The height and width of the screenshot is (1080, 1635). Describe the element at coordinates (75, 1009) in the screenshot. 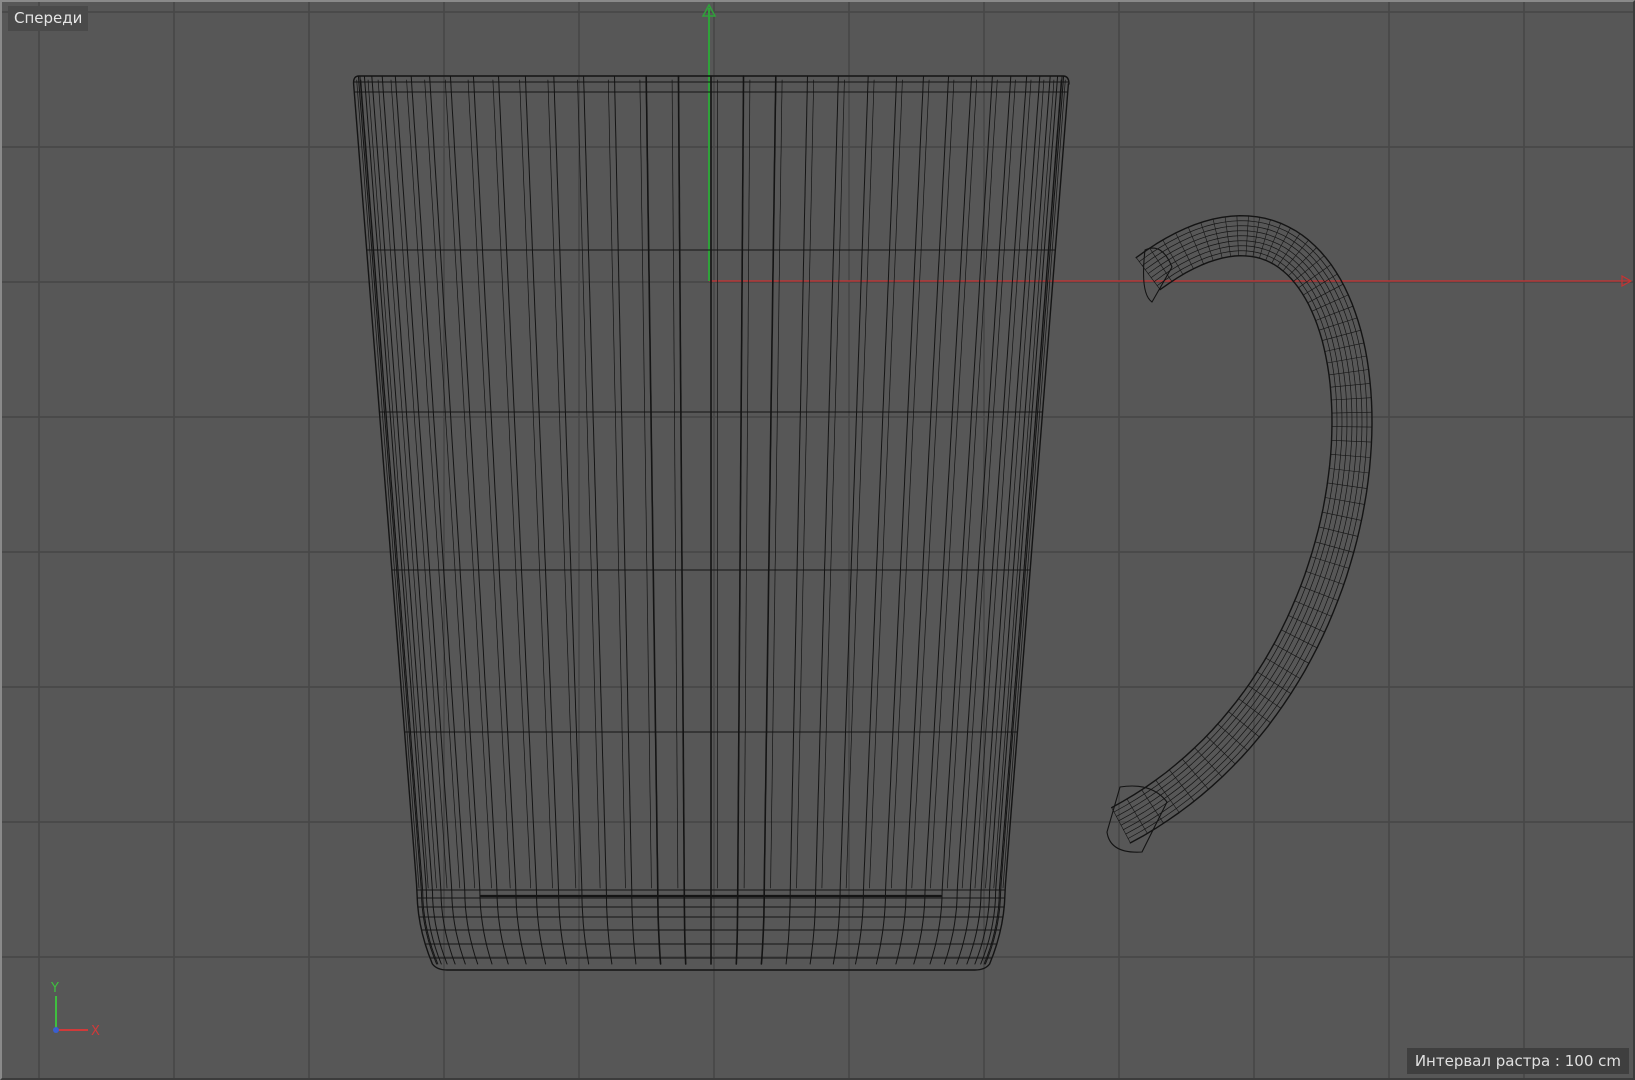

I see `axis-gizmo: Y X` at that location.